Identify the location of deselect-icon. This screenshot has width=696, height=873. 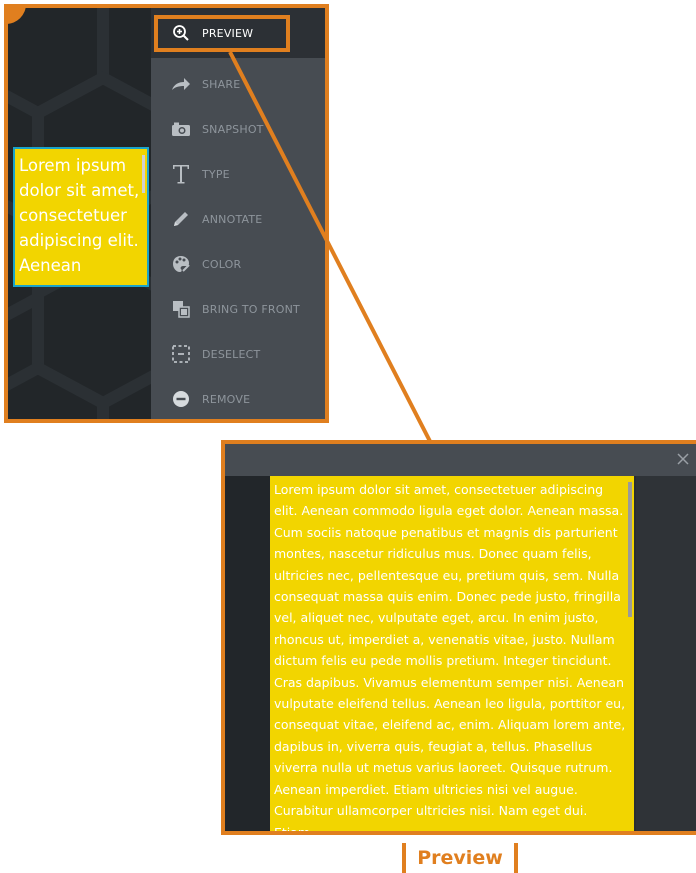
(181, 354).